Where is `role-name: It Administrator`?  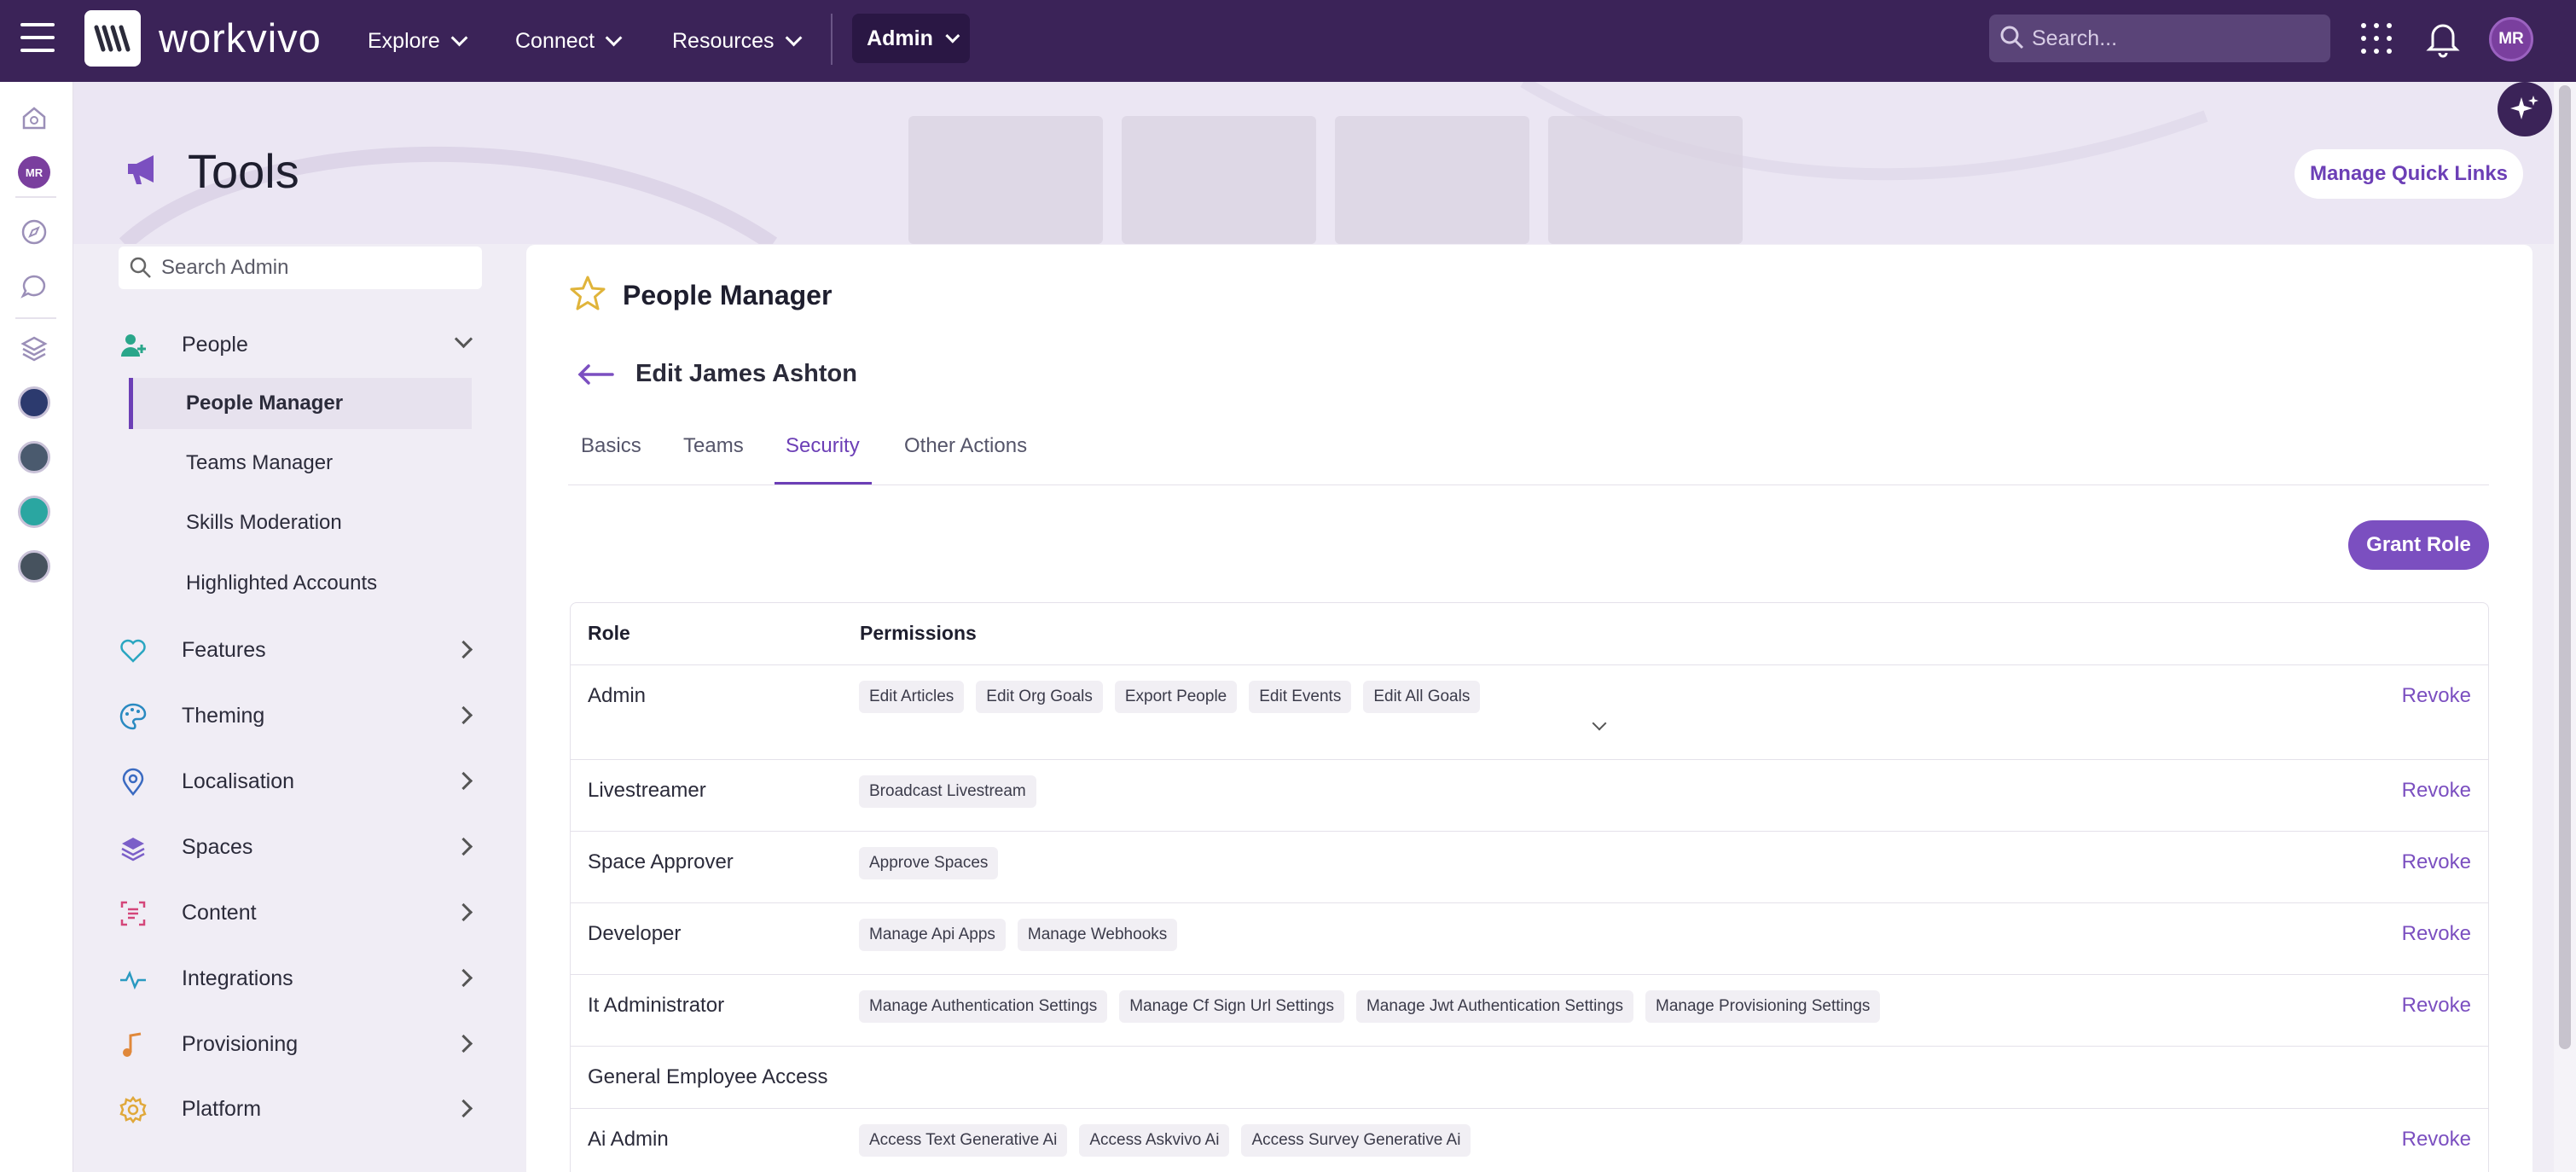 role-name: It Administrator is located at coordinates (656, 1006).